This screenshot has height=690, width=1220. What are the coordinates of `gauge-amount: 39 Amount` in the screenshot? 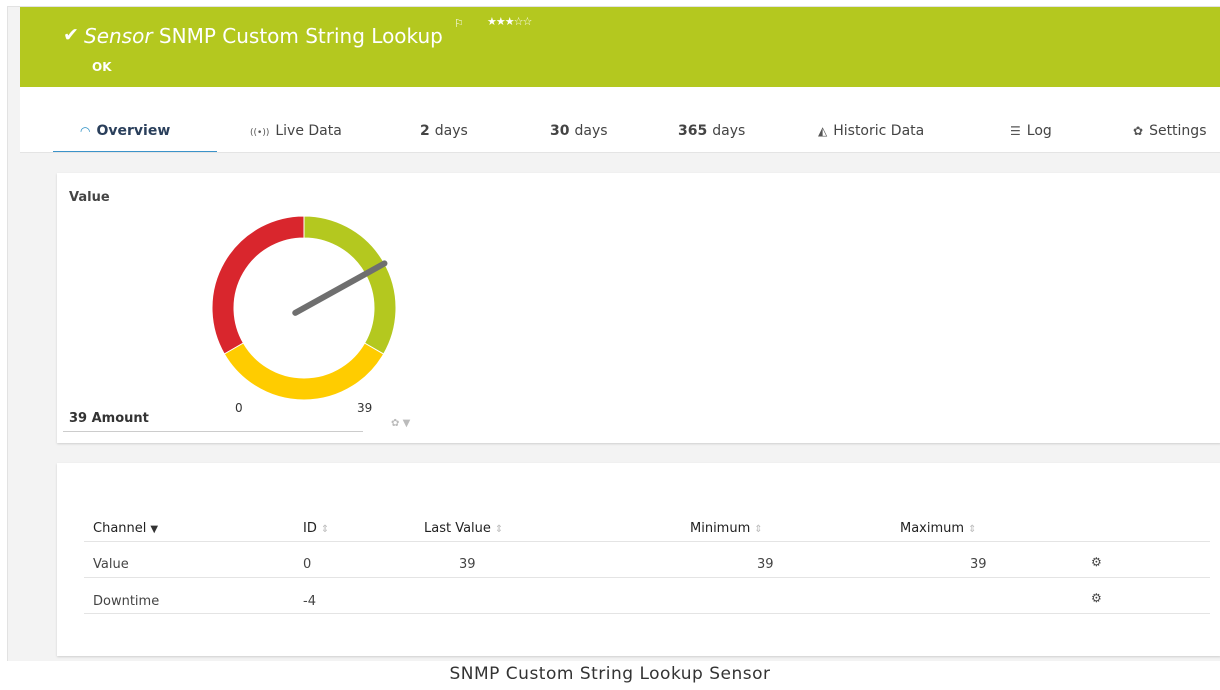 It's located at (109, 418).